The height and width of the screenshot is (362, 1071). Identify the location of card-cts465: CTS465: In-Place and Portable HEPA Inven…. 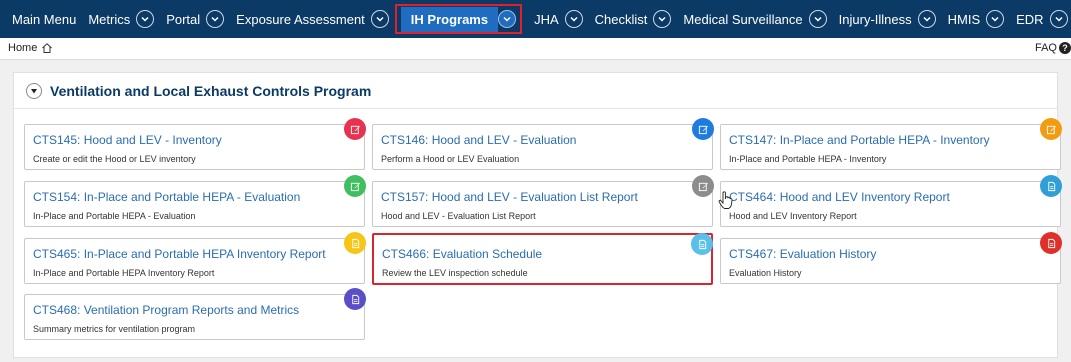
(195, 258).